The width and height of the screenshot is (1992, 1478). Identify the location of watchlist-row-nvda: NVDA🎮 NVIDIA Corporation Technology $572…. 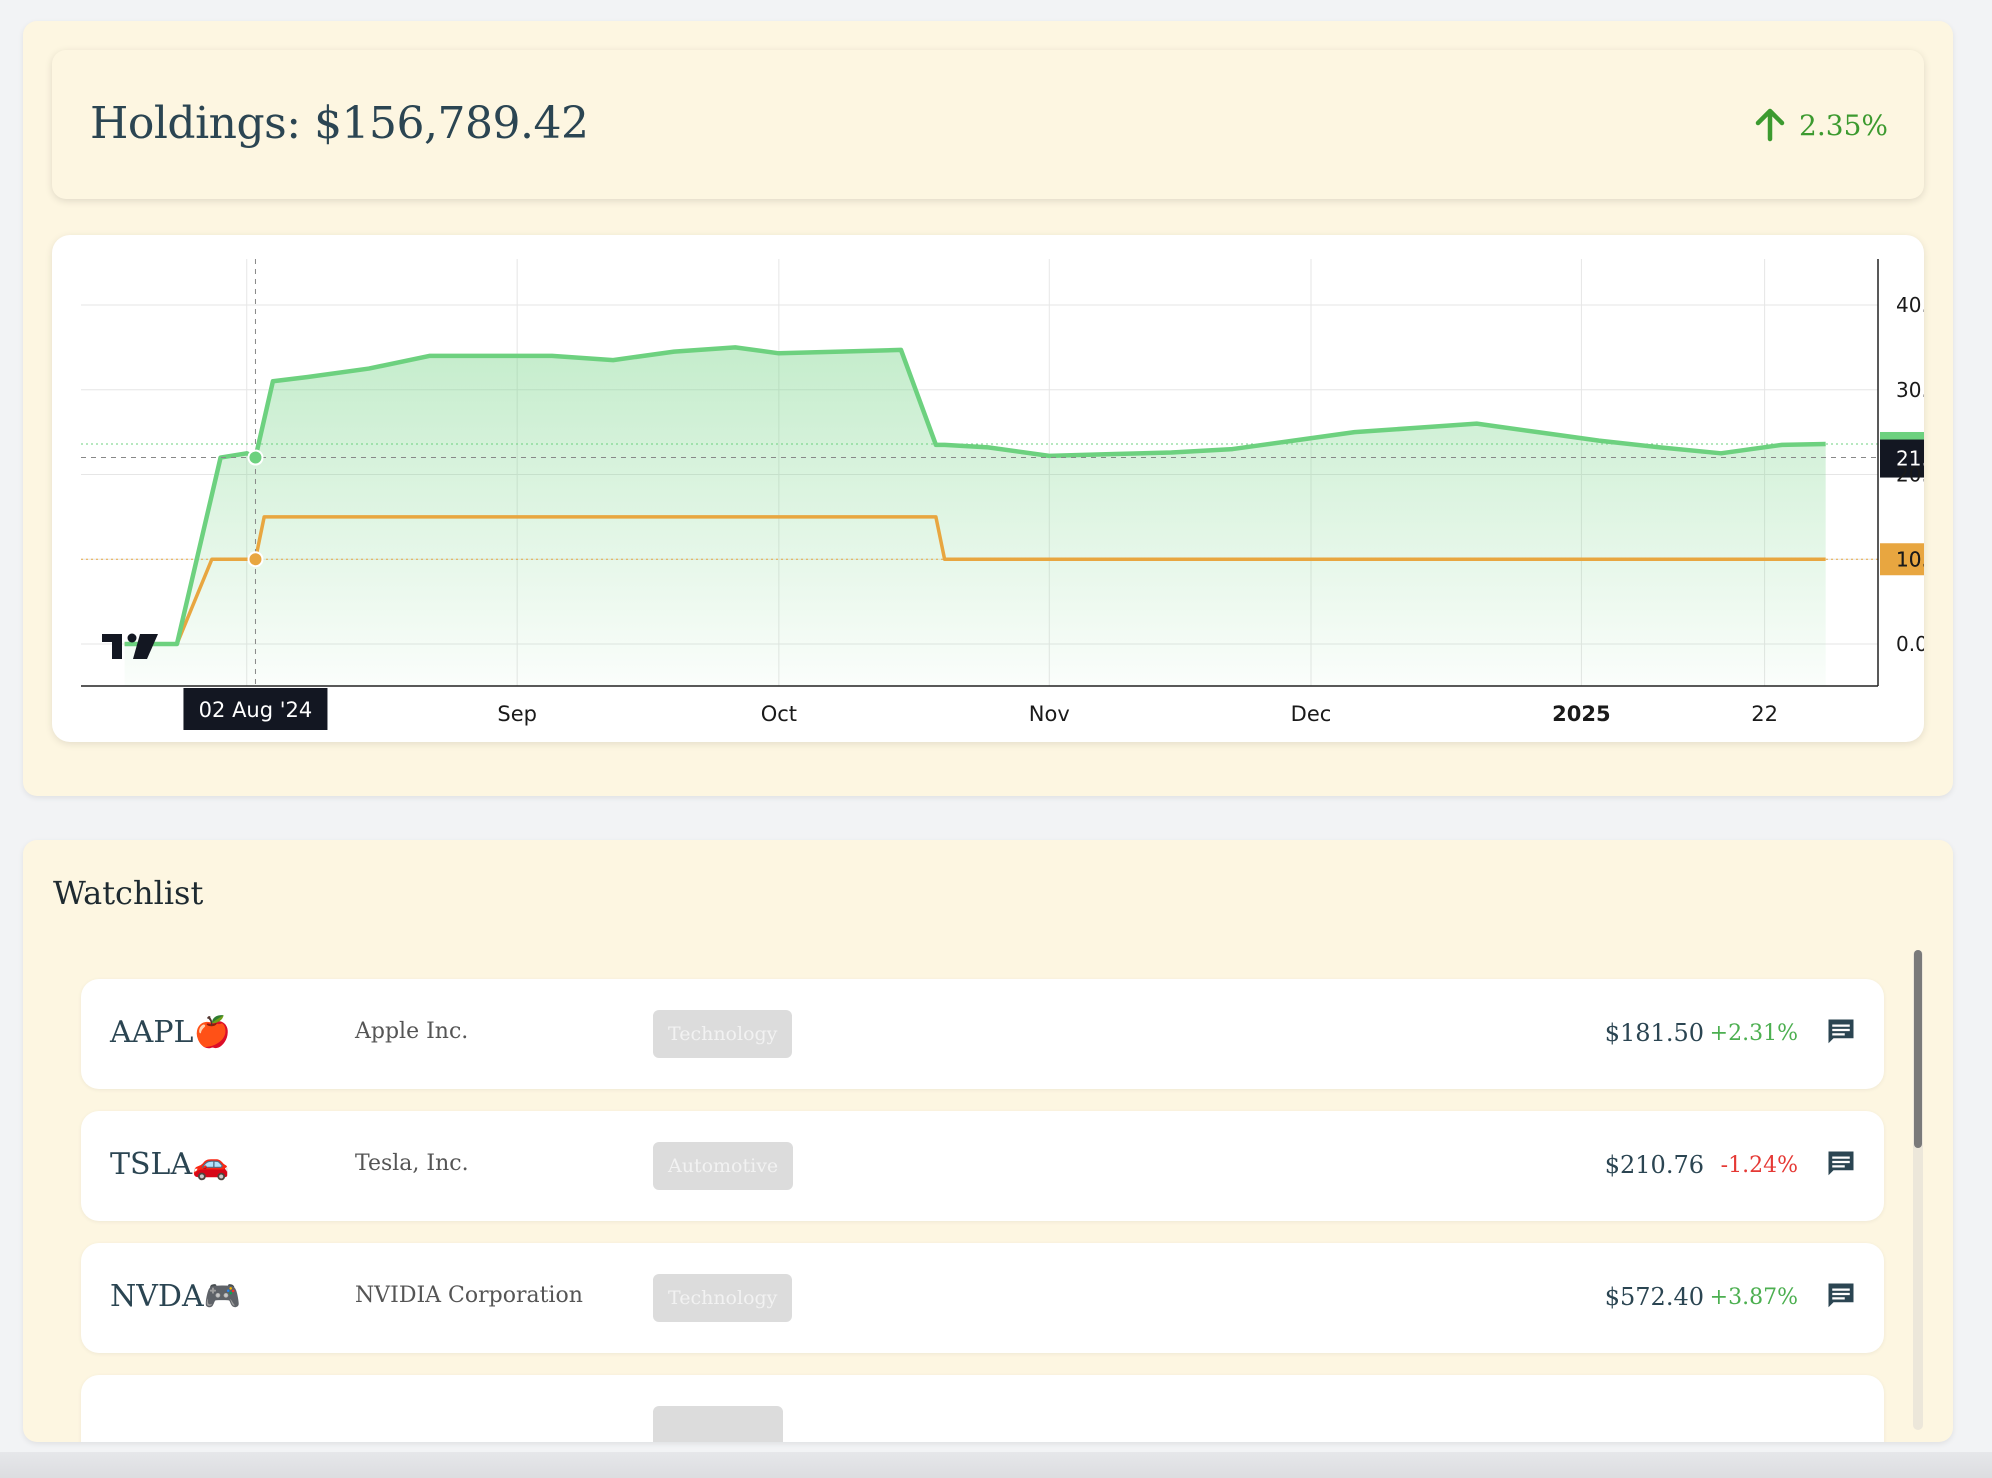
(982, 1298).